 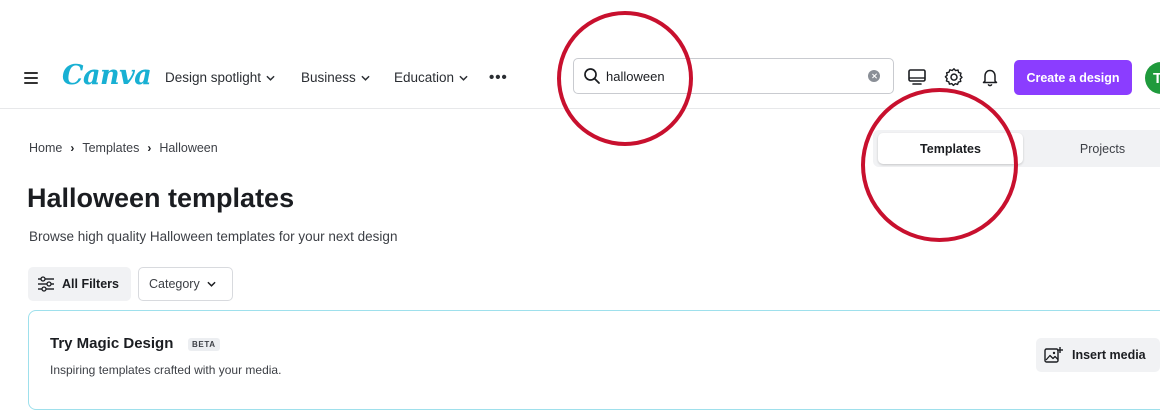 What do you see at coordinates (328, 77) in the screenshot?
I see `nav-label: Business` at bounding box center [328, 77].